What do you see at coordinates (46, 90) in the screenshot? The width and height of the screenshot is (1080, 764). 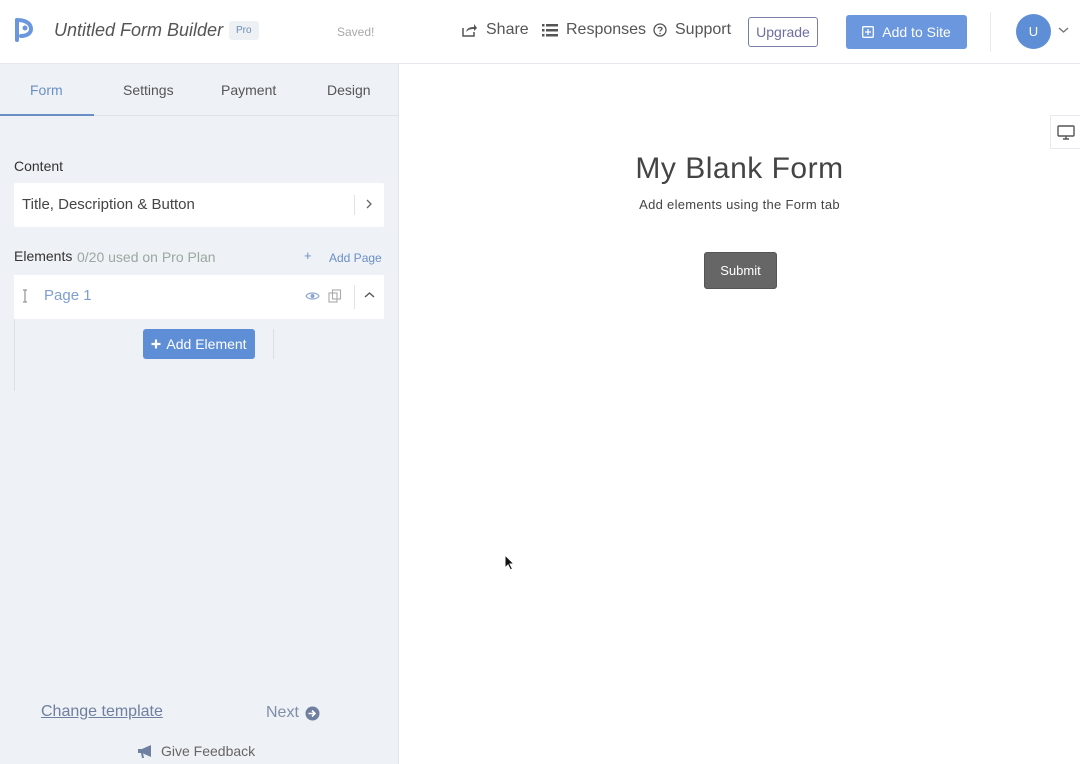 I see `tab-form: Form` at bounding box center [46, 90].